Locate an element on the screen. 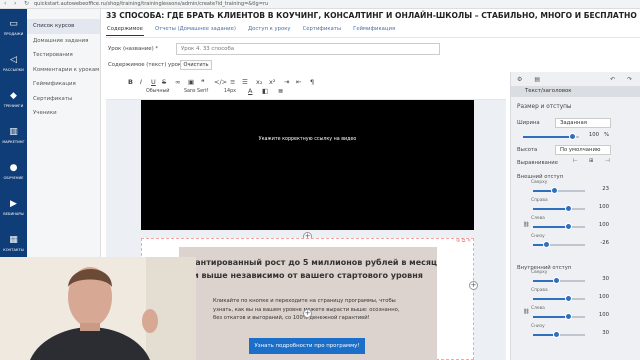 This screenshot has height=360, width=640. forward-icon: › is located at coordinates (17, 4).